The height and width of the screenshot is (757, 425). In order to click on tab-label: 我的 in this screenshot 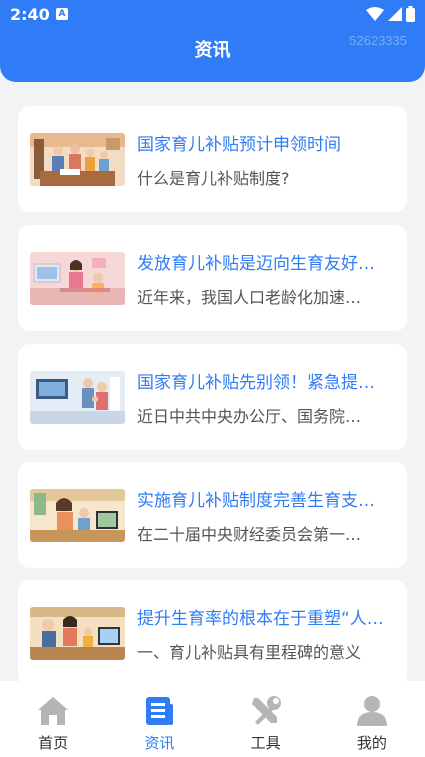, I will do `click(371, 743)`.